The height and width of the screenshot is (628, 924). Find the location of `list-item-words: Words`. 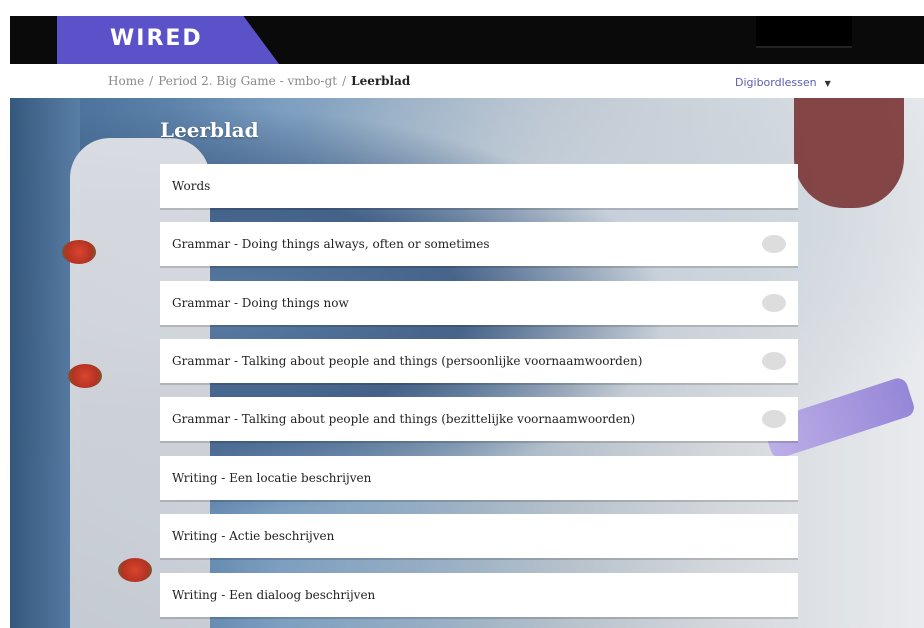

list-item-words: Words is located at coordinates (479, 186).